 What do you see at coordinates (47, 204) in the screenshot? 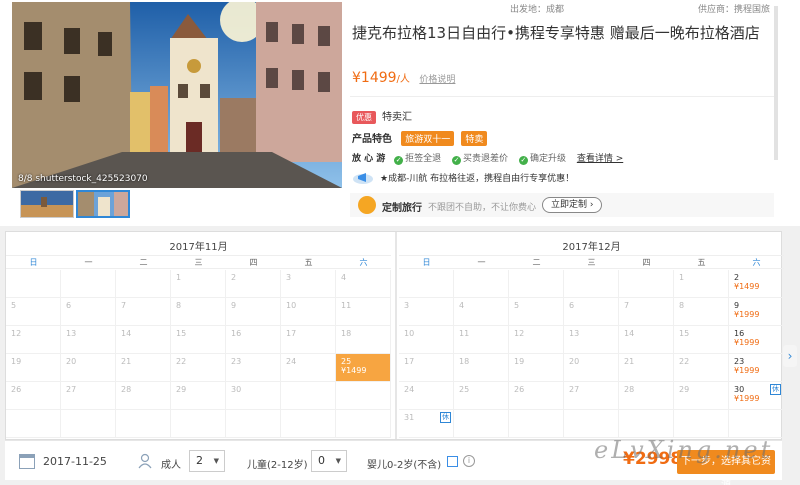
I see `thumbnail` at bounding box center [47, 204].